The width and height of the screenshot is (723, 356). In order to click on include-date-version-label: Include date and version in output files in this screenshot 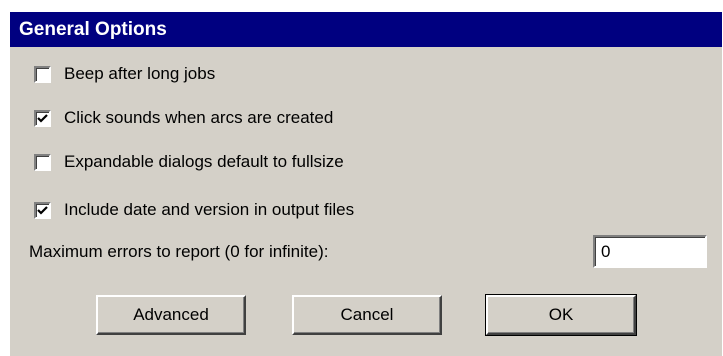, I will do `click(209, 210)`.